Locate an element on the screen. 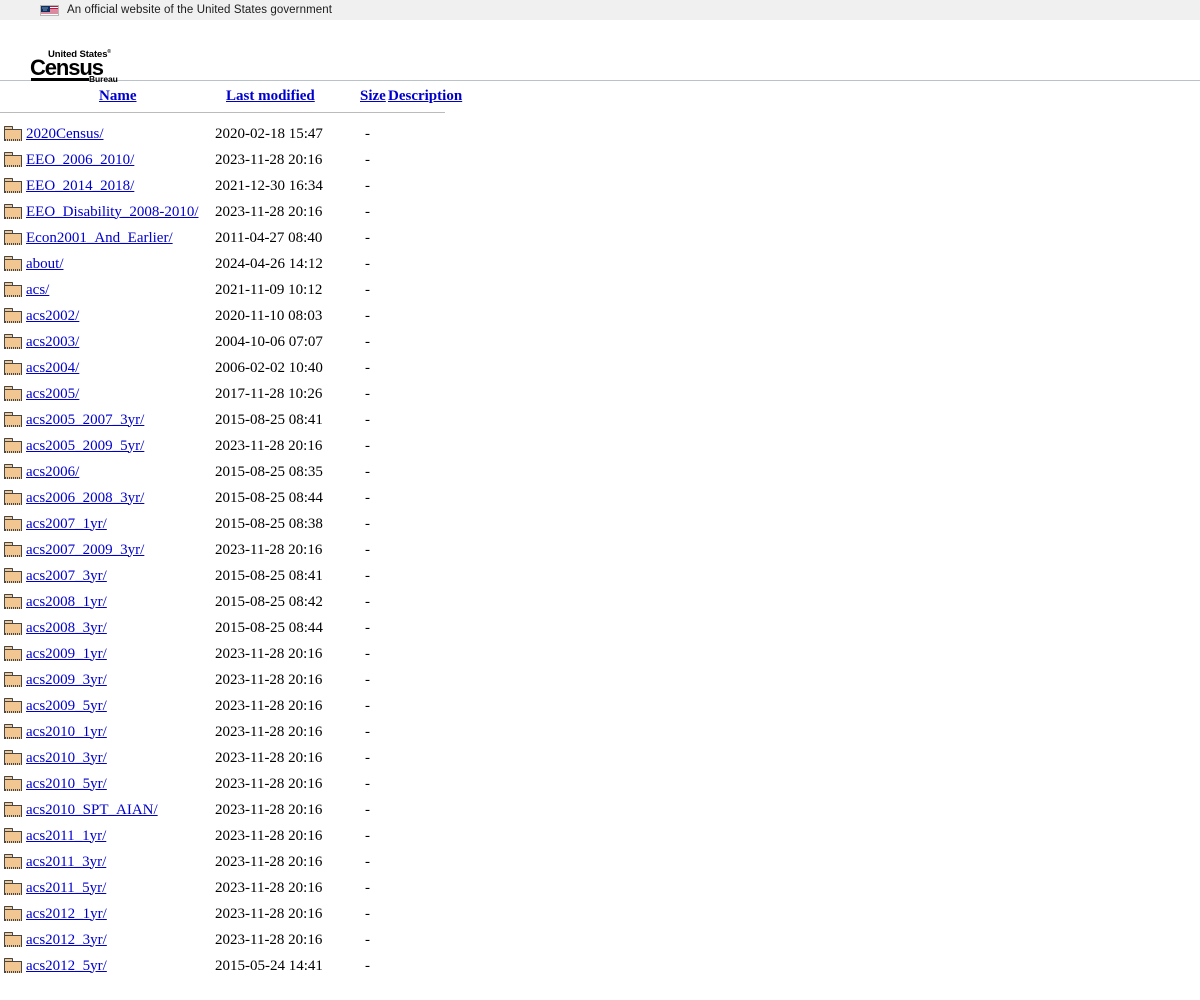  directory-link: acs2007_1yr/ is located at coordinates (66, 524).